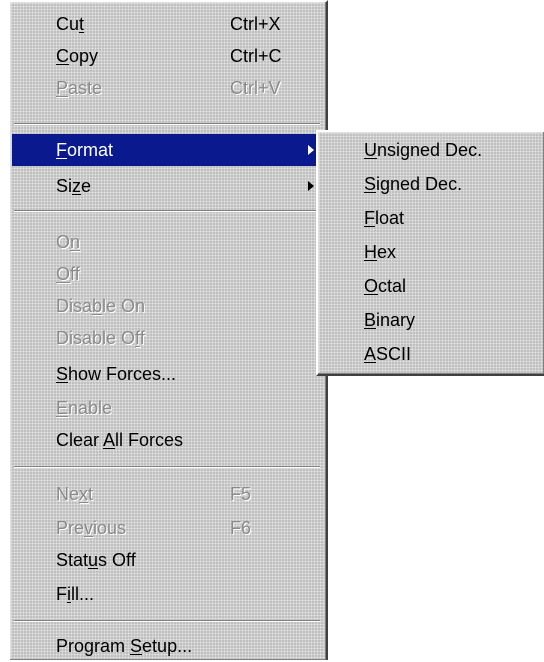 This screenshot has height=662, width=544. Describe the element at coordinates (77, 56) in the screenshot. I see `menu-item-label: Copy` at that location.